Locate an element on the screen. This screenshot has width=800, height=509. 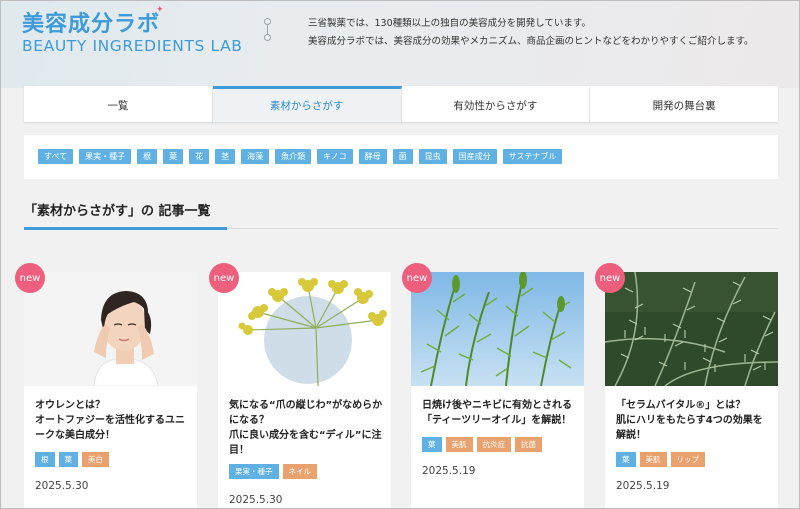
filter-tag-sustainable: サステナブル is located at coordinates (532, 156).